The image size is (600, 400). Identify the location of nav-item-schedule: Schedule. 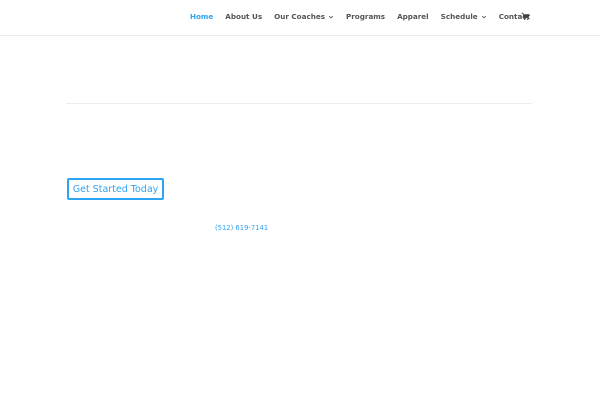
(464, 16).